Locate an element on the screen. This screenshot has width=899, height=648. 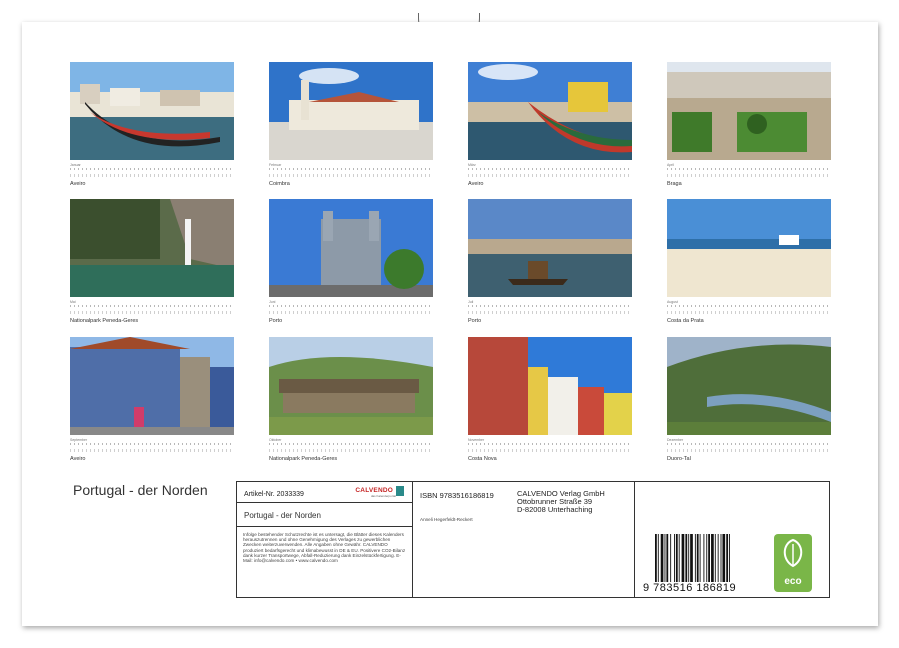
month-caption: Braga is located at coordinates (674, 184).